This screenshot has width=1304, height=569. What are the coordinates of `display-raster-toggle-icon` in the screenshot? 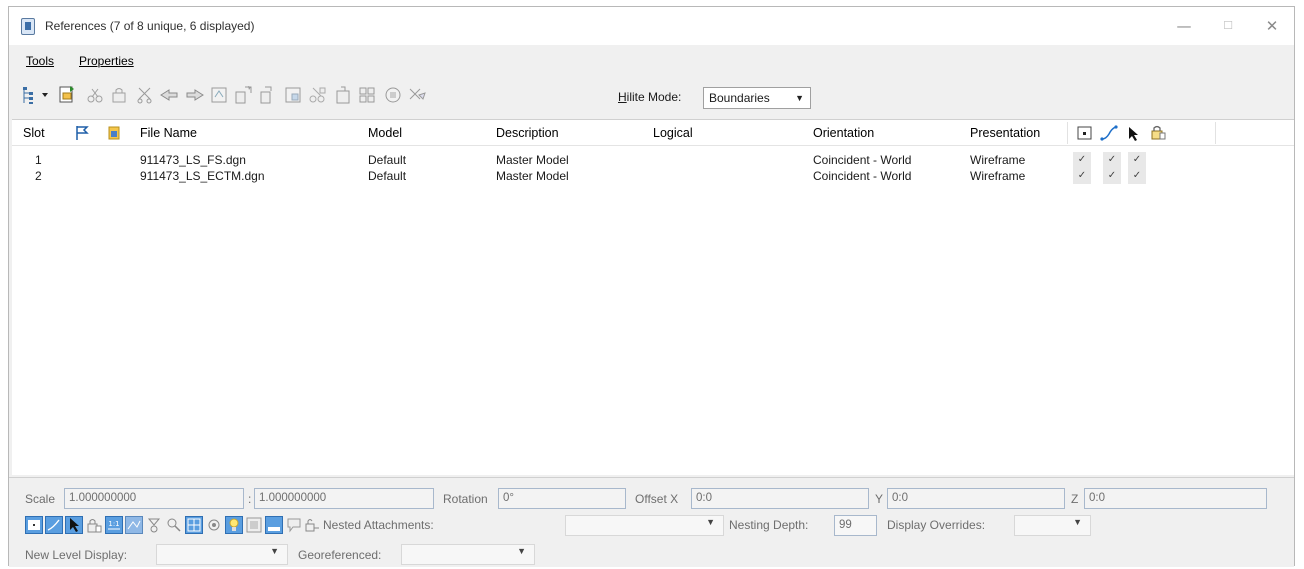 It's located at (194, 525).